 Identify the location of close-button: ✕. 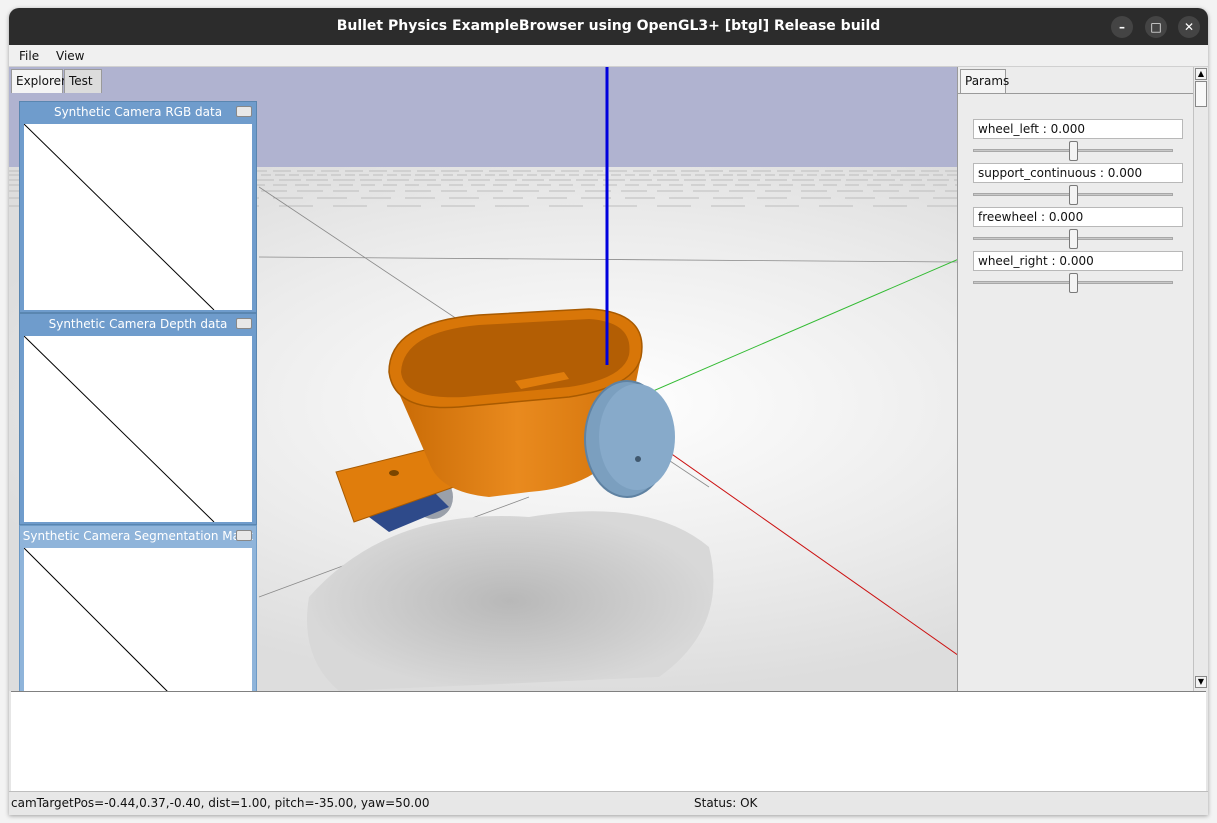
(1189, 27).